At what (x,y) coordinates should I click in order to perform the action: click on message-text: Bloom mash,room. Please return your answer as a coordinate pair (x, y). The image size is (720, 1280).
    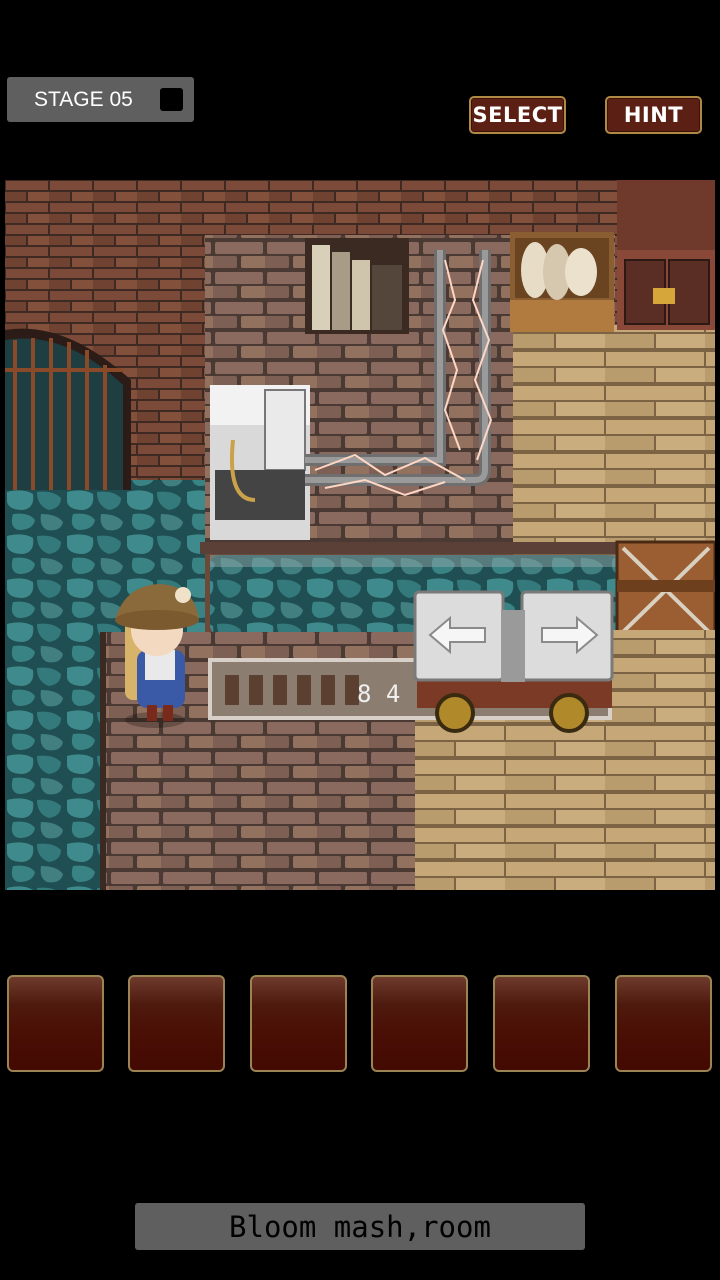
    Looking at the image, I should click on (360, 1226).